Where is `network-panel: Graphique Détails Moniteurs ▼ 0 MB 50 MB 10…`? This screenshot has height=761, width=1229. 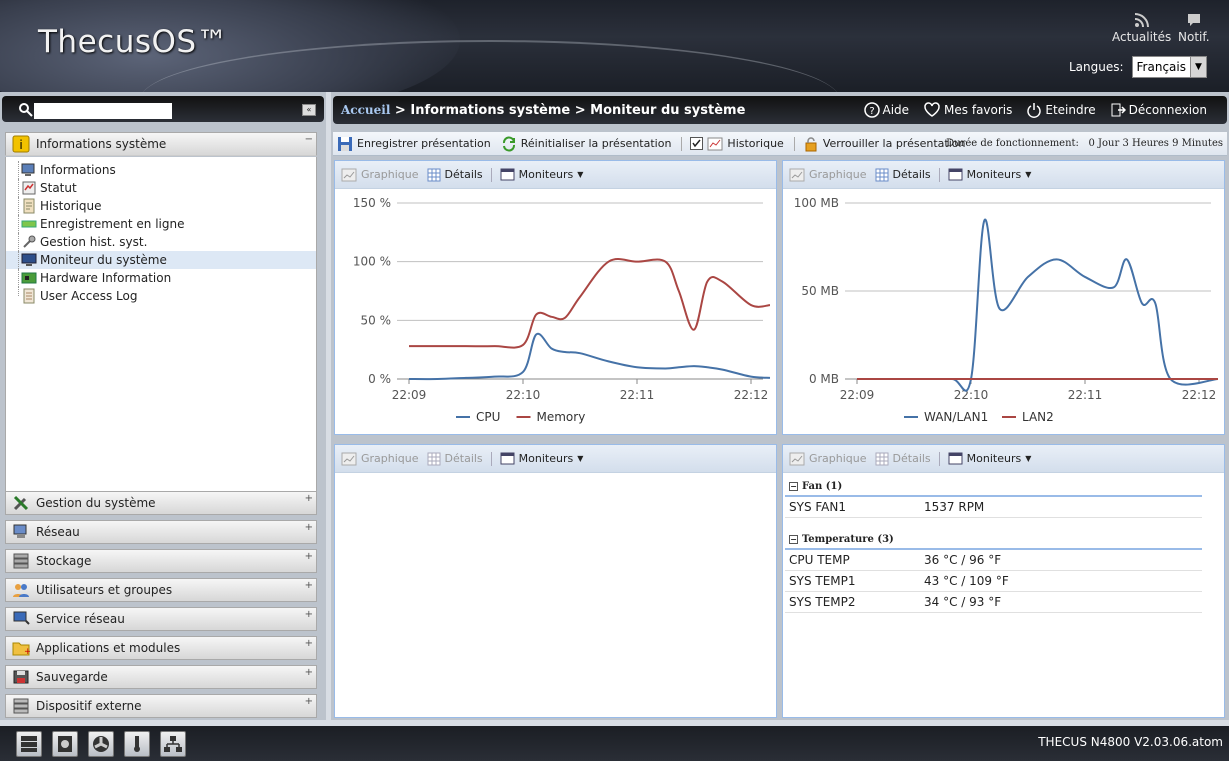
network-panel: Graphique Détails Moniteurs ▼ 0 MB 50 MB 10… is located at coordinates (1003, 297).